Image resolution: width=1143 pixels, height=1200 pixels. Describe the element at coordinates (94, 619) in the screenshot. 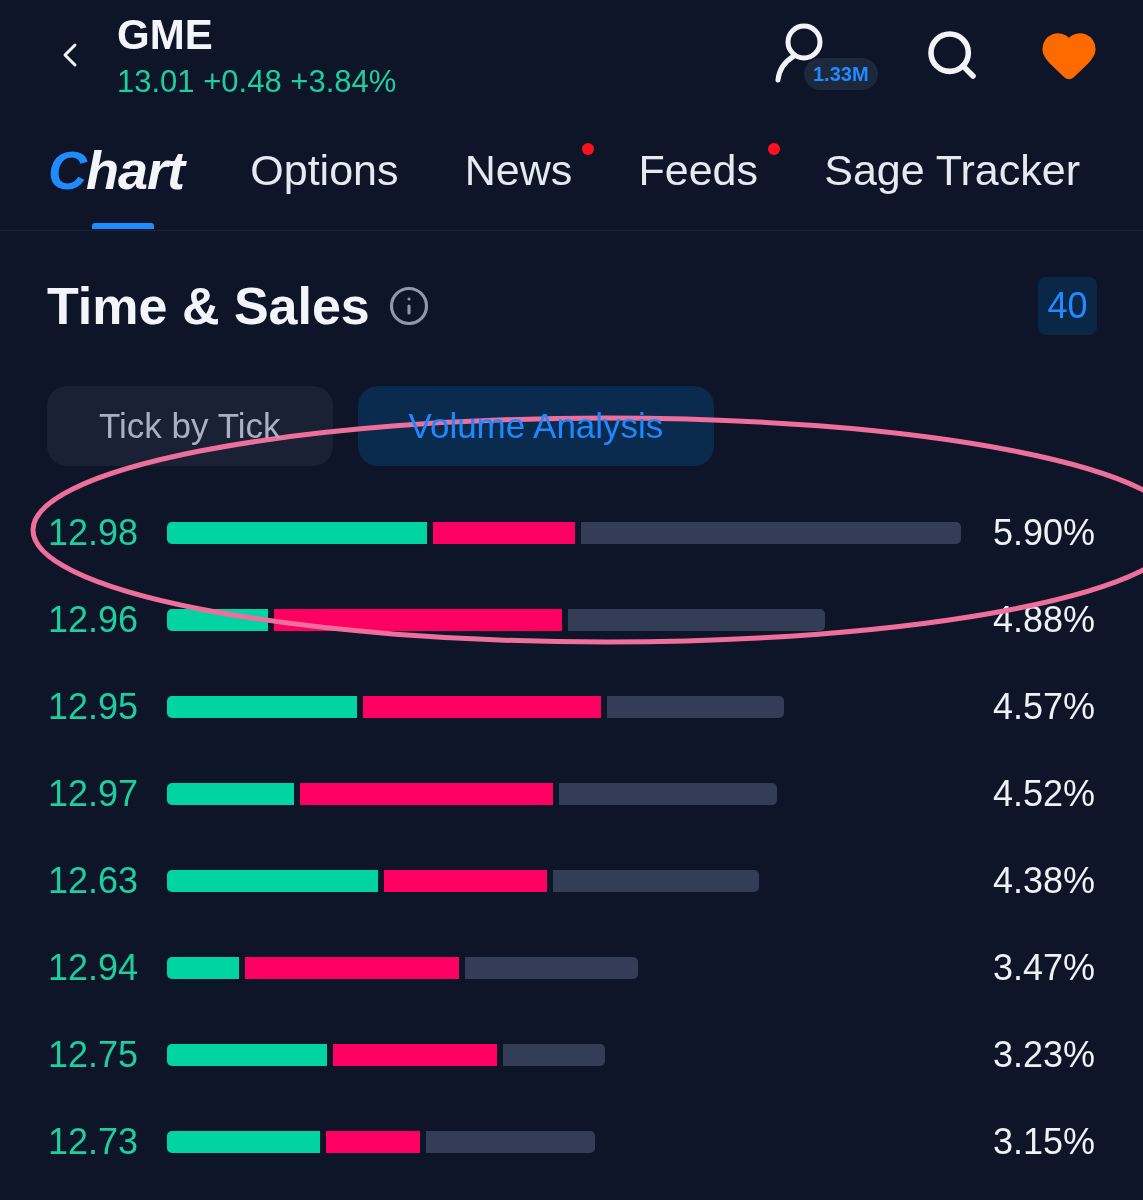

I see `price-level: 12.96` at that location.